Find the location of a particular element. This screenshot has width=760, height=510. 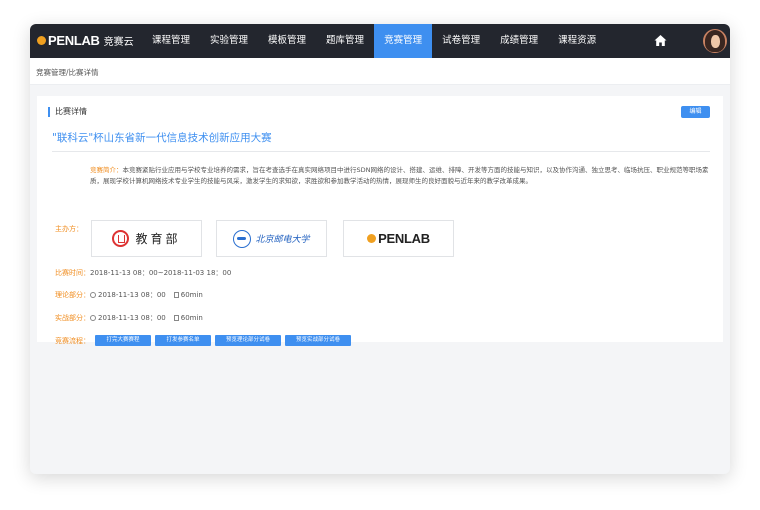

organizer-name: 北京邮电大学 is located at coordinates (282, 240).